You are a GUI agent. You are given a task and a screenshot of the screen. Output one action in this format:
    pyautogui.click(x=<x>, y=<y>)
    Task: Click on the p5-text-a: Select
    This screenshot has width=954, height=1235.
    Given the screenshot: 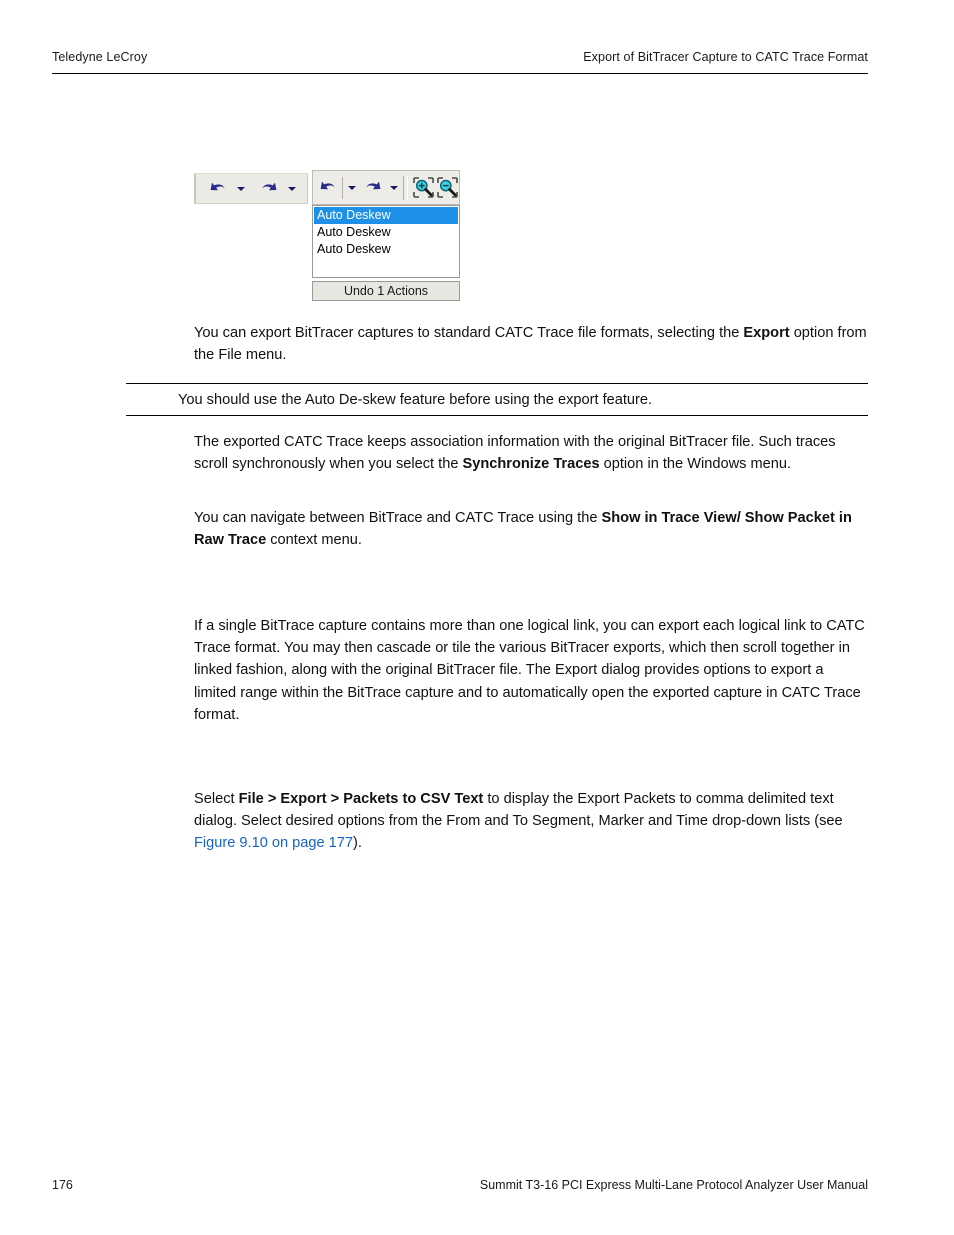 What is the action you would take?
    pyautogui.click(x=216, y=799)
    